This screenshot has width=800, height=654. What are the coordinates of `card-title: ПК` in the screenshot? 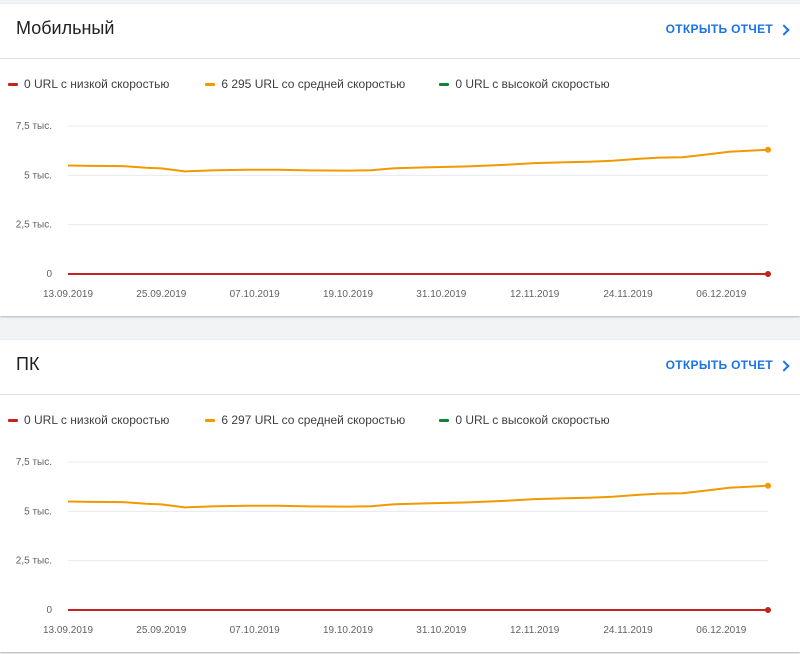 It's located at (28, 364).